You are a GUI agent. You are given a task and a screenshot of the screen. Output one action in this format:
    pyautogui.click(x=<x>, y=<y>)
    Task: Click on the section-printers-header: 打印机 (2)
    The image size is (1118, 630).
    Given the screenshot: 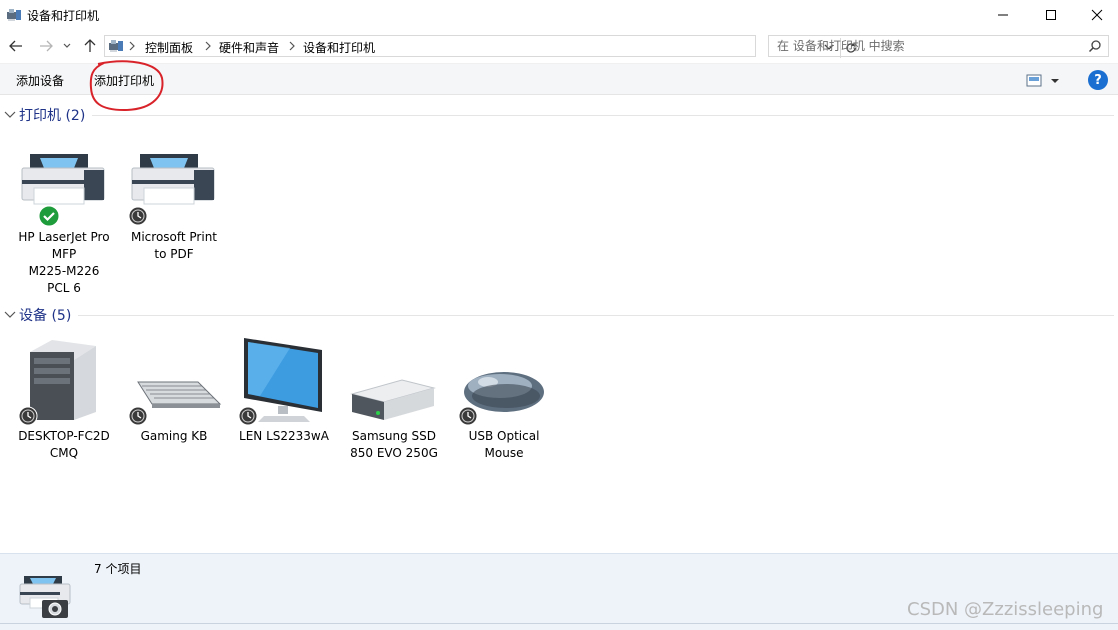 What is the action you would take?
    pyautogui.click(x=44, y=115)
    